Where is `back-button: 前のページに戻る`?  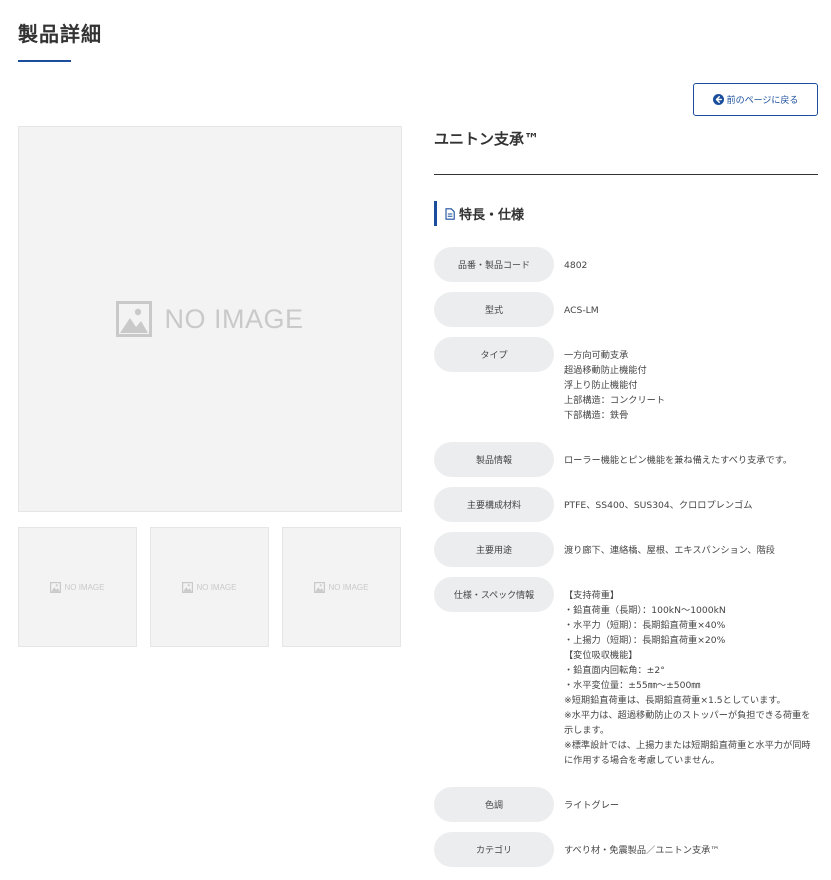
back-button: 前のページに戻る is located at coordinates (755, 99).